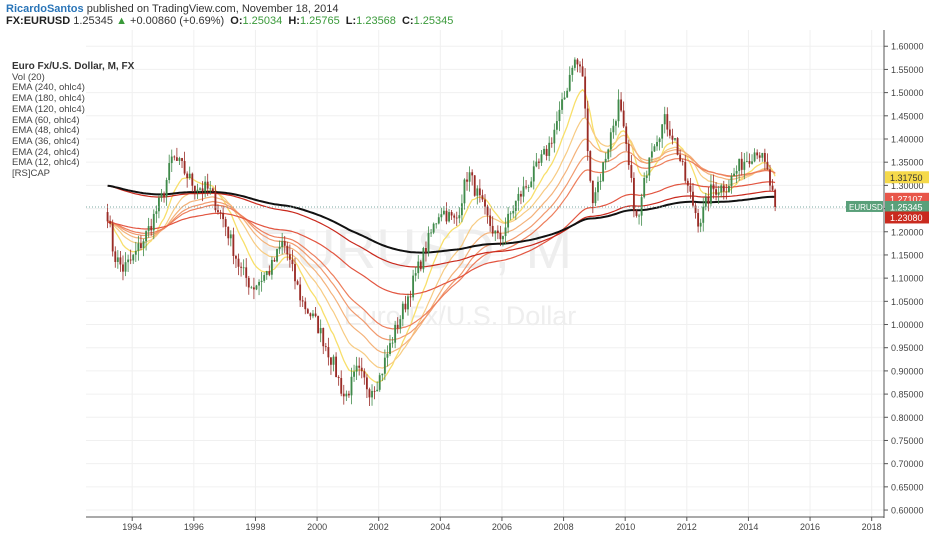 This screenshot has width=932, height=555. What do you see at coordinates (433, 21) in the screenshot?
I see `close-value: 1.25345` at bounding box center [433, 21].